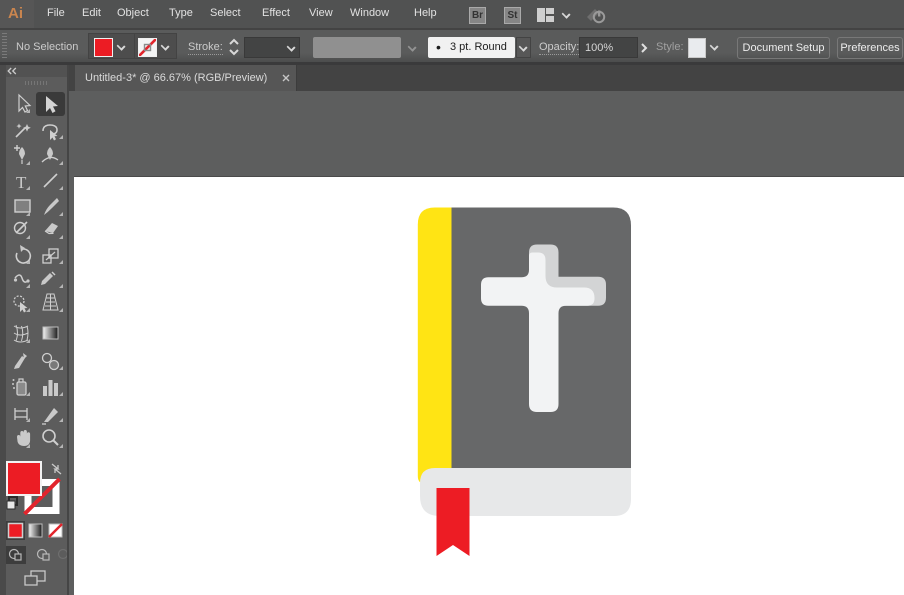 Image resolution: width=904 pixels, height=595 pixels. Describe the element at coordinates (21, 182) in the screenshot. I see `svg-text: T` at that location.